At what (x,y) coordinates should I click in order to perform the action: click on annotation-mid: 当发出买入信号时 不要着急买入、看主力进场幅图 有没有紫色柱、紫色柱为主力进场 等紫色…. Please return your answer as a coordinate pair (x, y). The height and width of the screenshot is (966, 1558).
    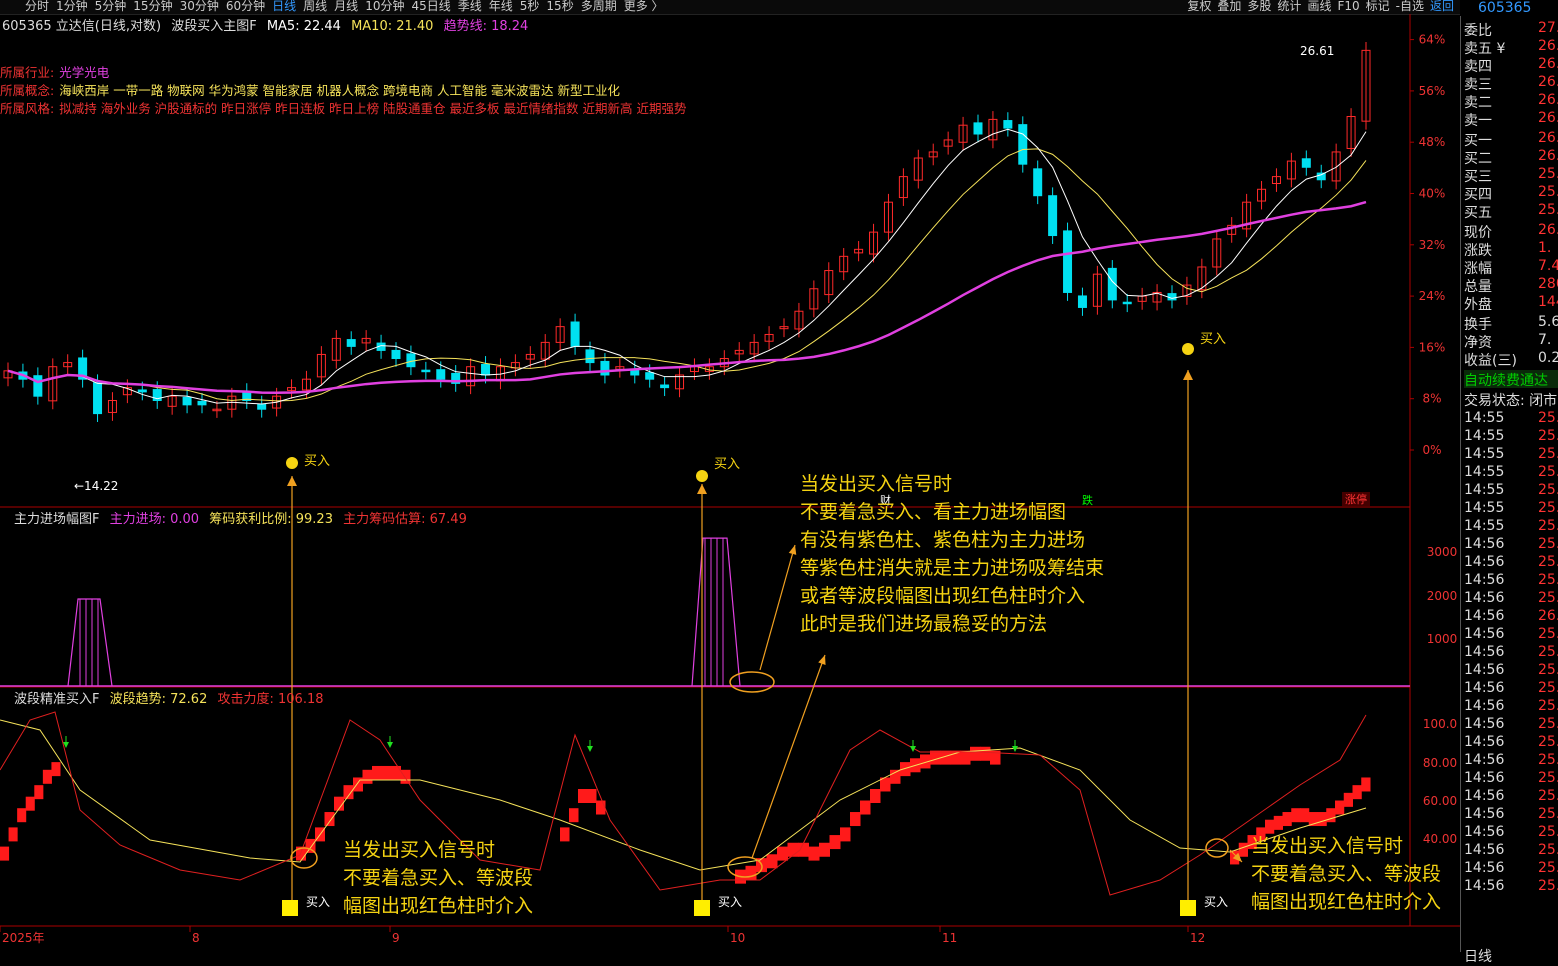
    Looking at the image, I should click on (952, 554).